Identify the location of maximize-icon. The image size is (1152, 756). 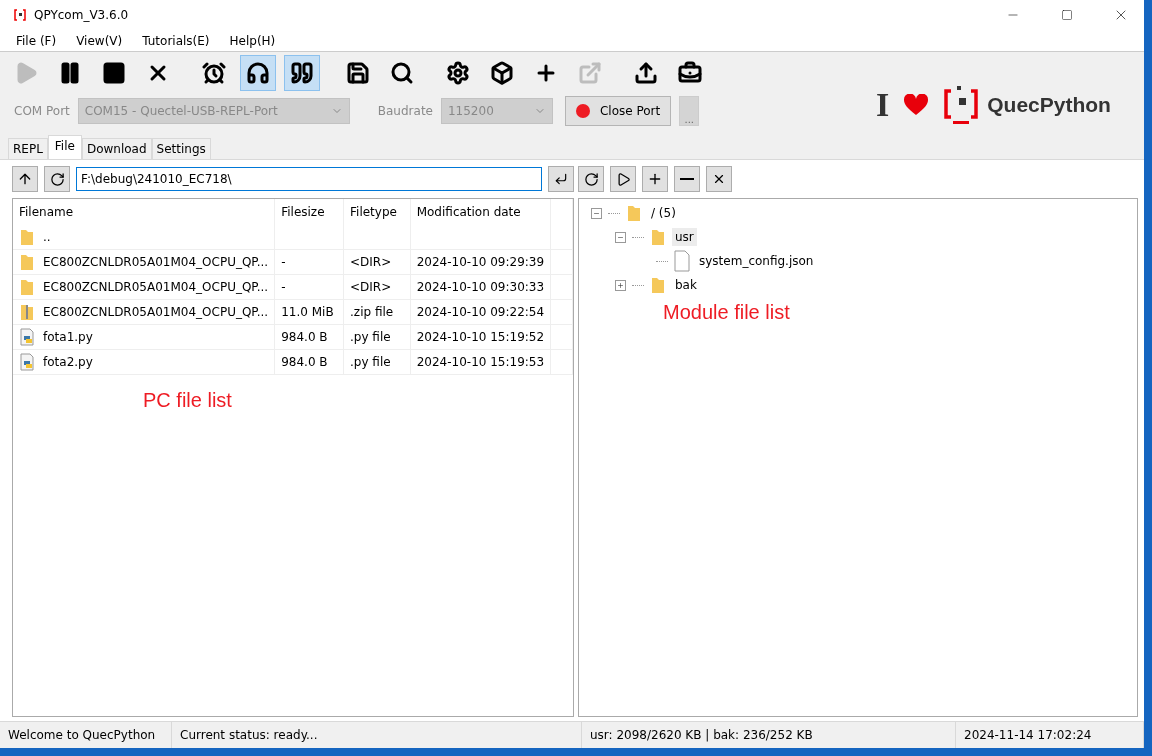
(1067, 15).